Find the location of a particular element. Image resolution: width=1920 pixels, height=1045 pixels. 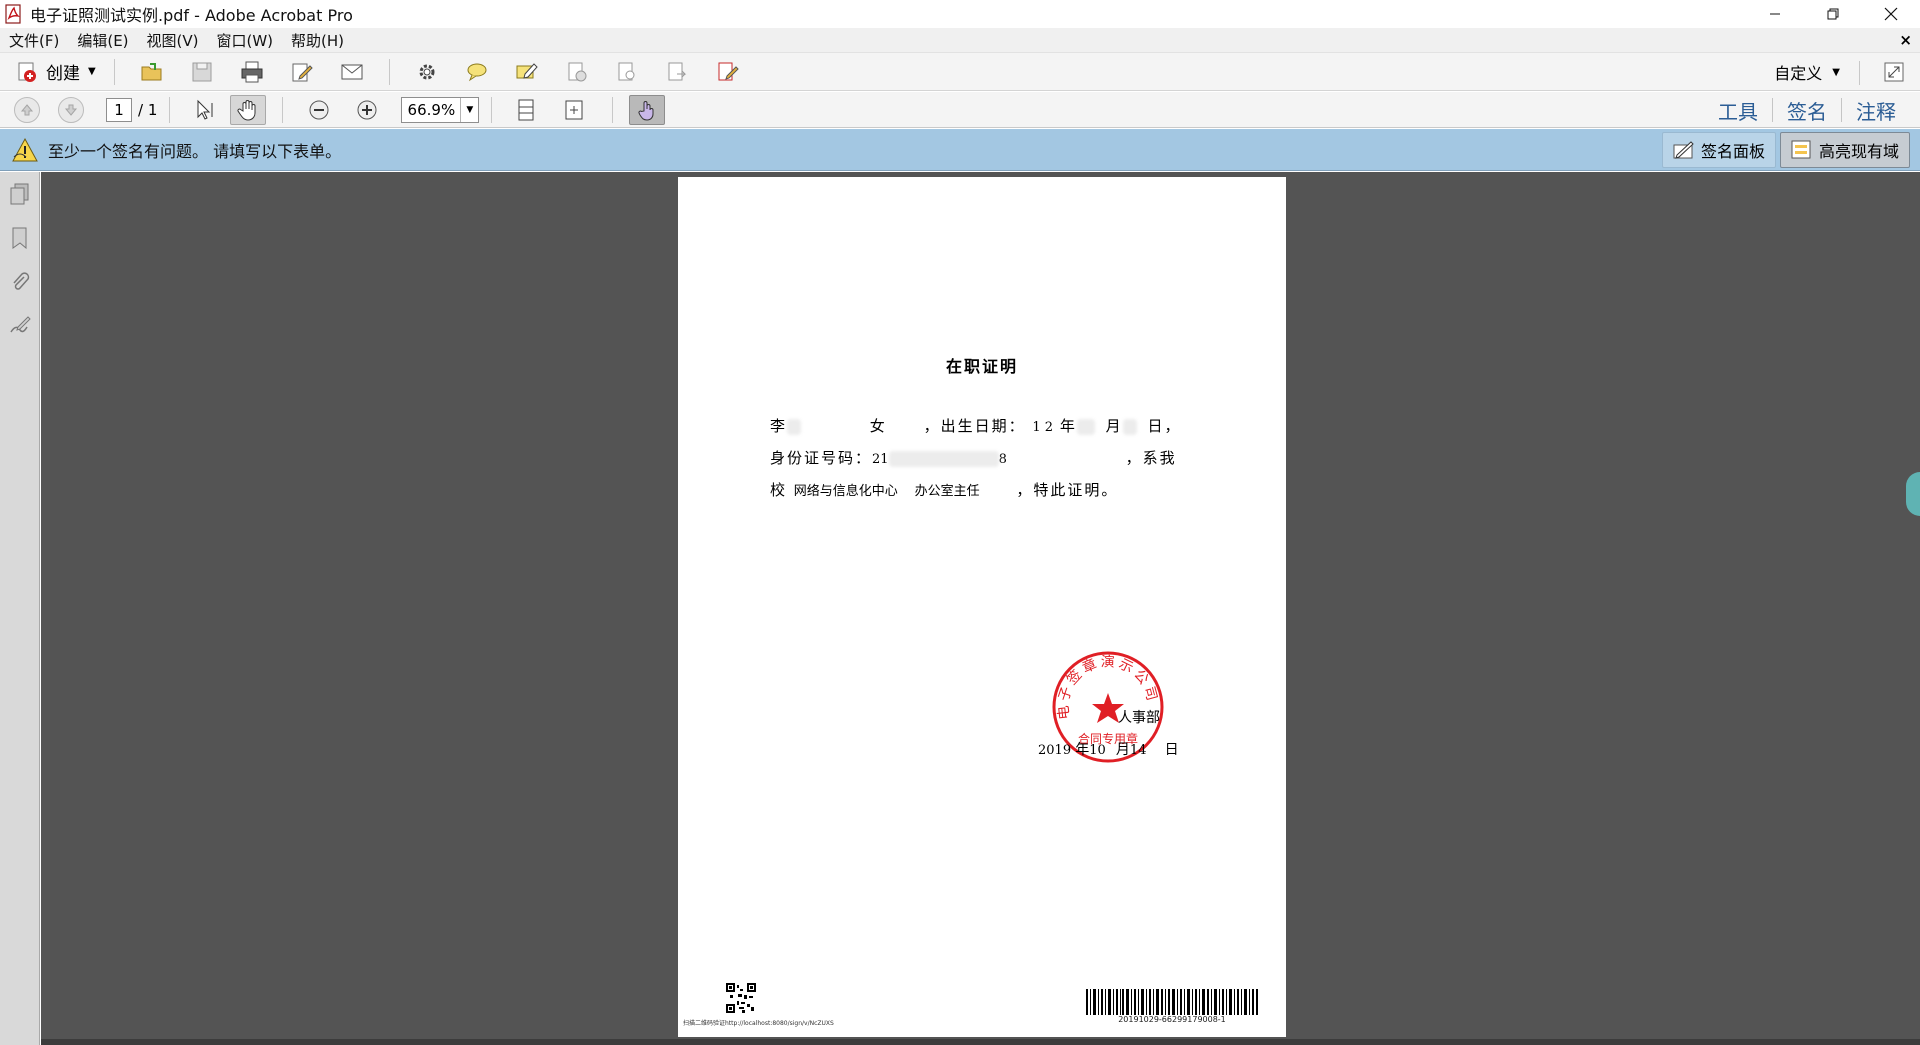

department: 网络与信息化中心 is located at coordinates (845, 491).